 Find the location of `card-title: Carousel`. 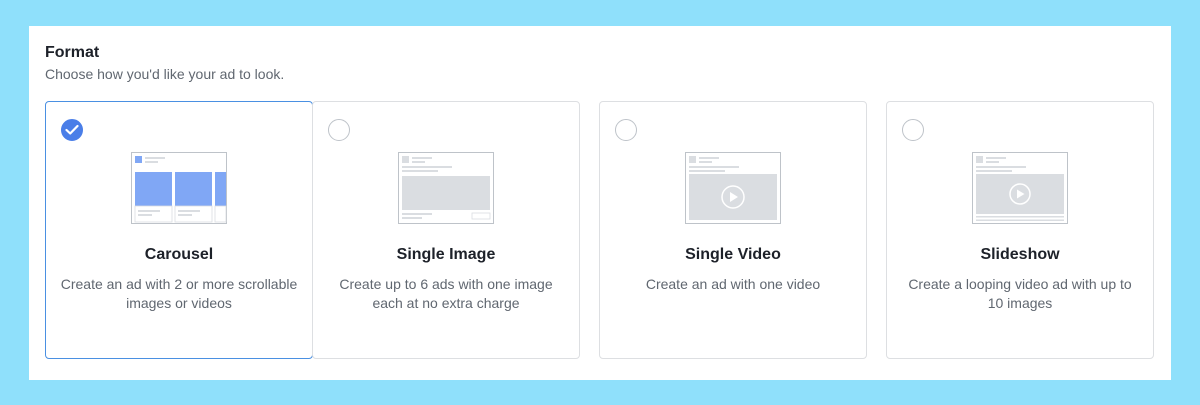

card-title: Carousel is located at coordinates (179, 254).